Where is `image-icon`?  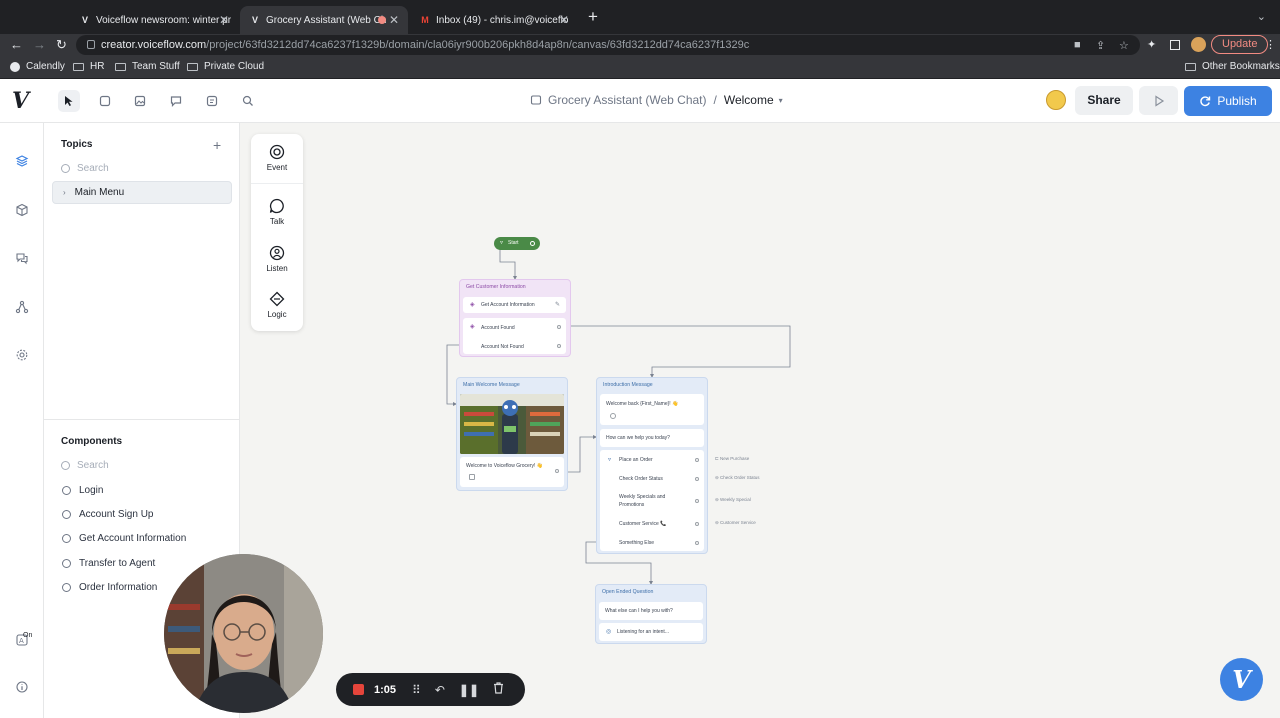 image-icon is located at coordinates (140, 101).